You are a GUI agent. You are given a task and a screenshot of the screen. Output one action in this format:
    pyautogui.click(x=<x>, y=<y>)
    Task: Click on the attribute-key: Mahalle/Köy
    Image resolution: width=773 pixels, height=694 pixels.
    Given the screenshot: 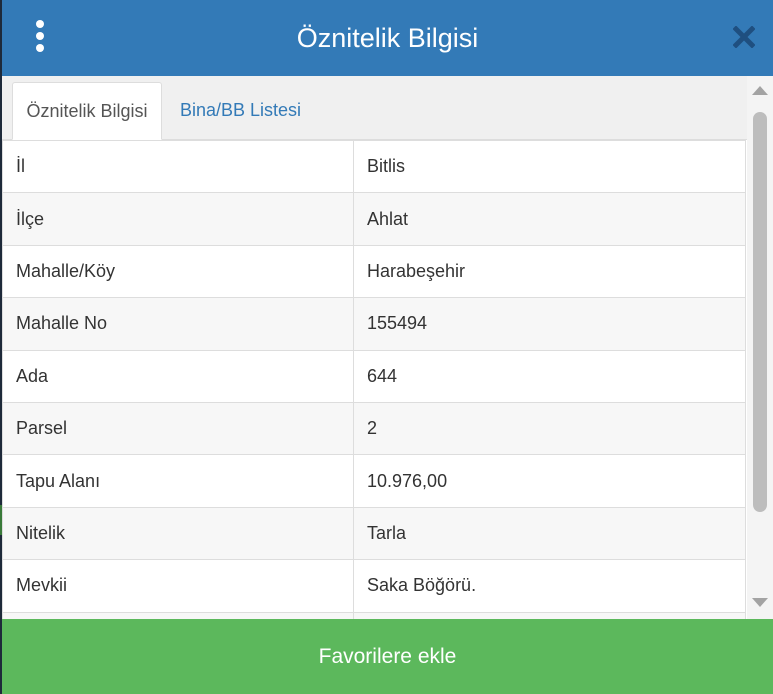 What is the action you would take?
    pyautogui.click(x=178, y=271)
    